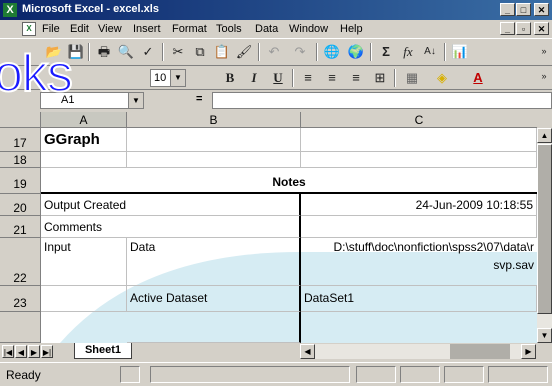 The image size is (552, 386). What do you see at coordinates (308, 78) in the screenshot?
I see `align-left-icon: ≡` at bounding box center [308, 78].